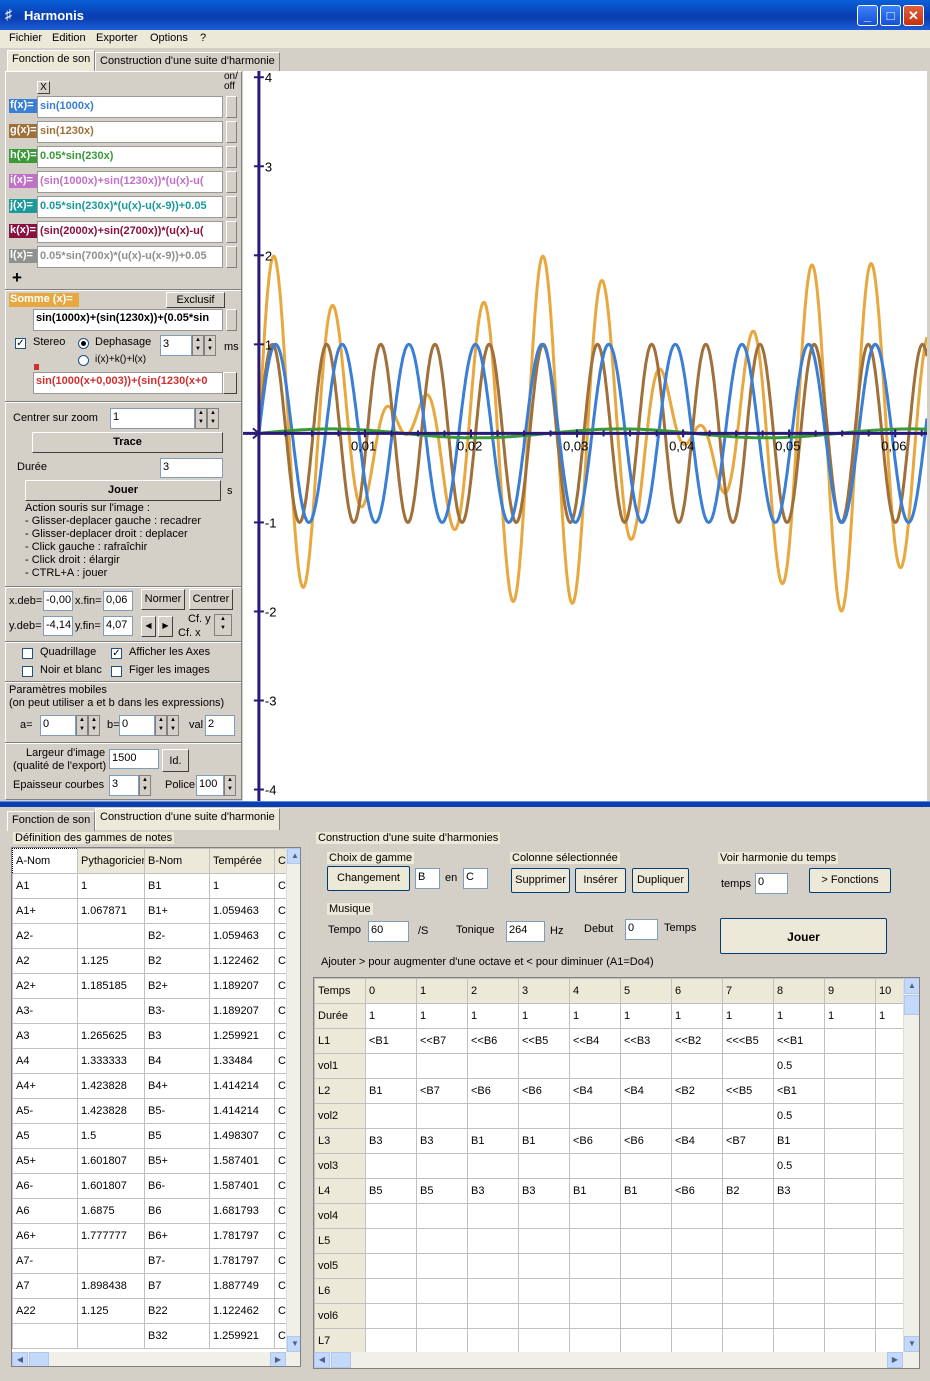  I want to click on gammes-hscroll: ◀ ▶, so click(156, 1359).